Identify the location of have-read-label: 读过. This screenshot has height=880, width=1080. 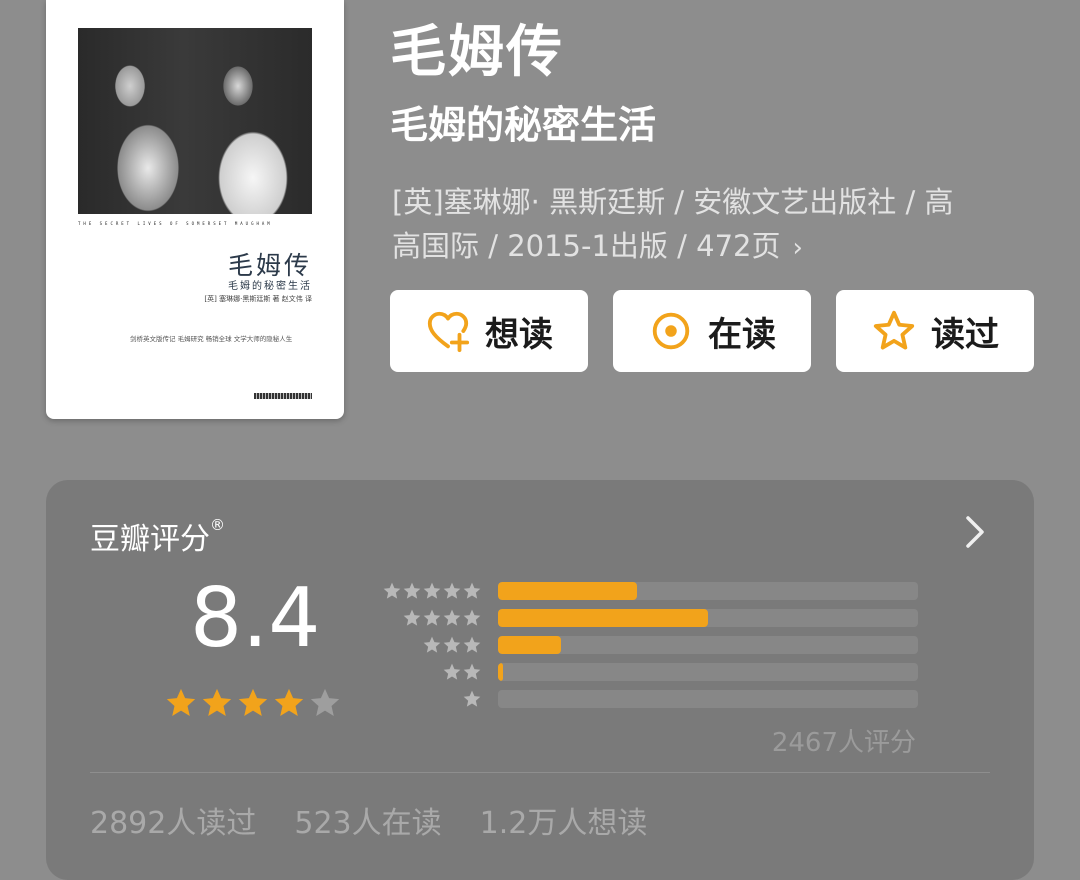
(965, 334).